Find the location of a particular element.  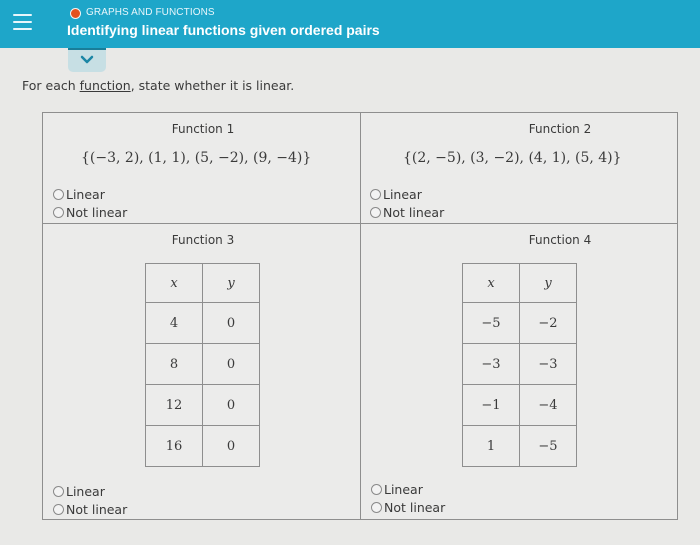

function-3-linear-option: Linear is located at coordinates (90, 491).